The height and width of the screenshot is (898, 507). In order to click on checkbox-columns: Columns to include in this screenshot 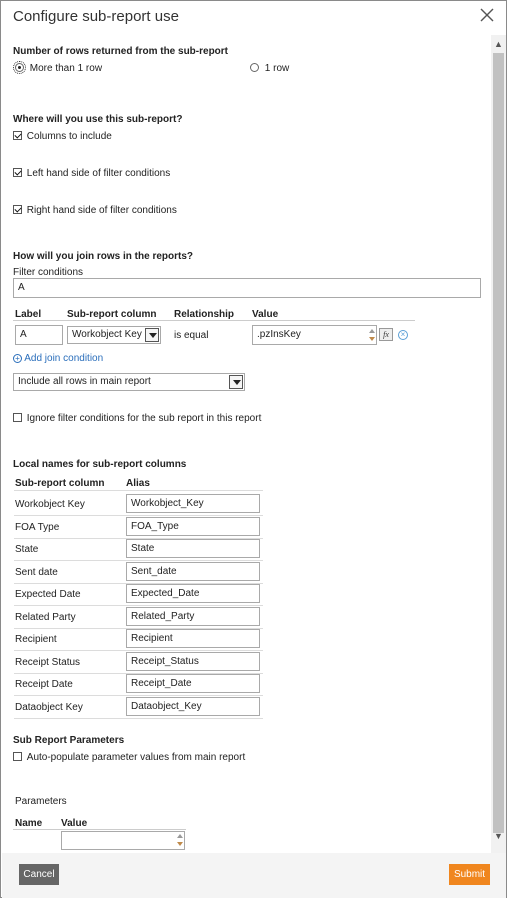, I will do `click(62, 136)`.